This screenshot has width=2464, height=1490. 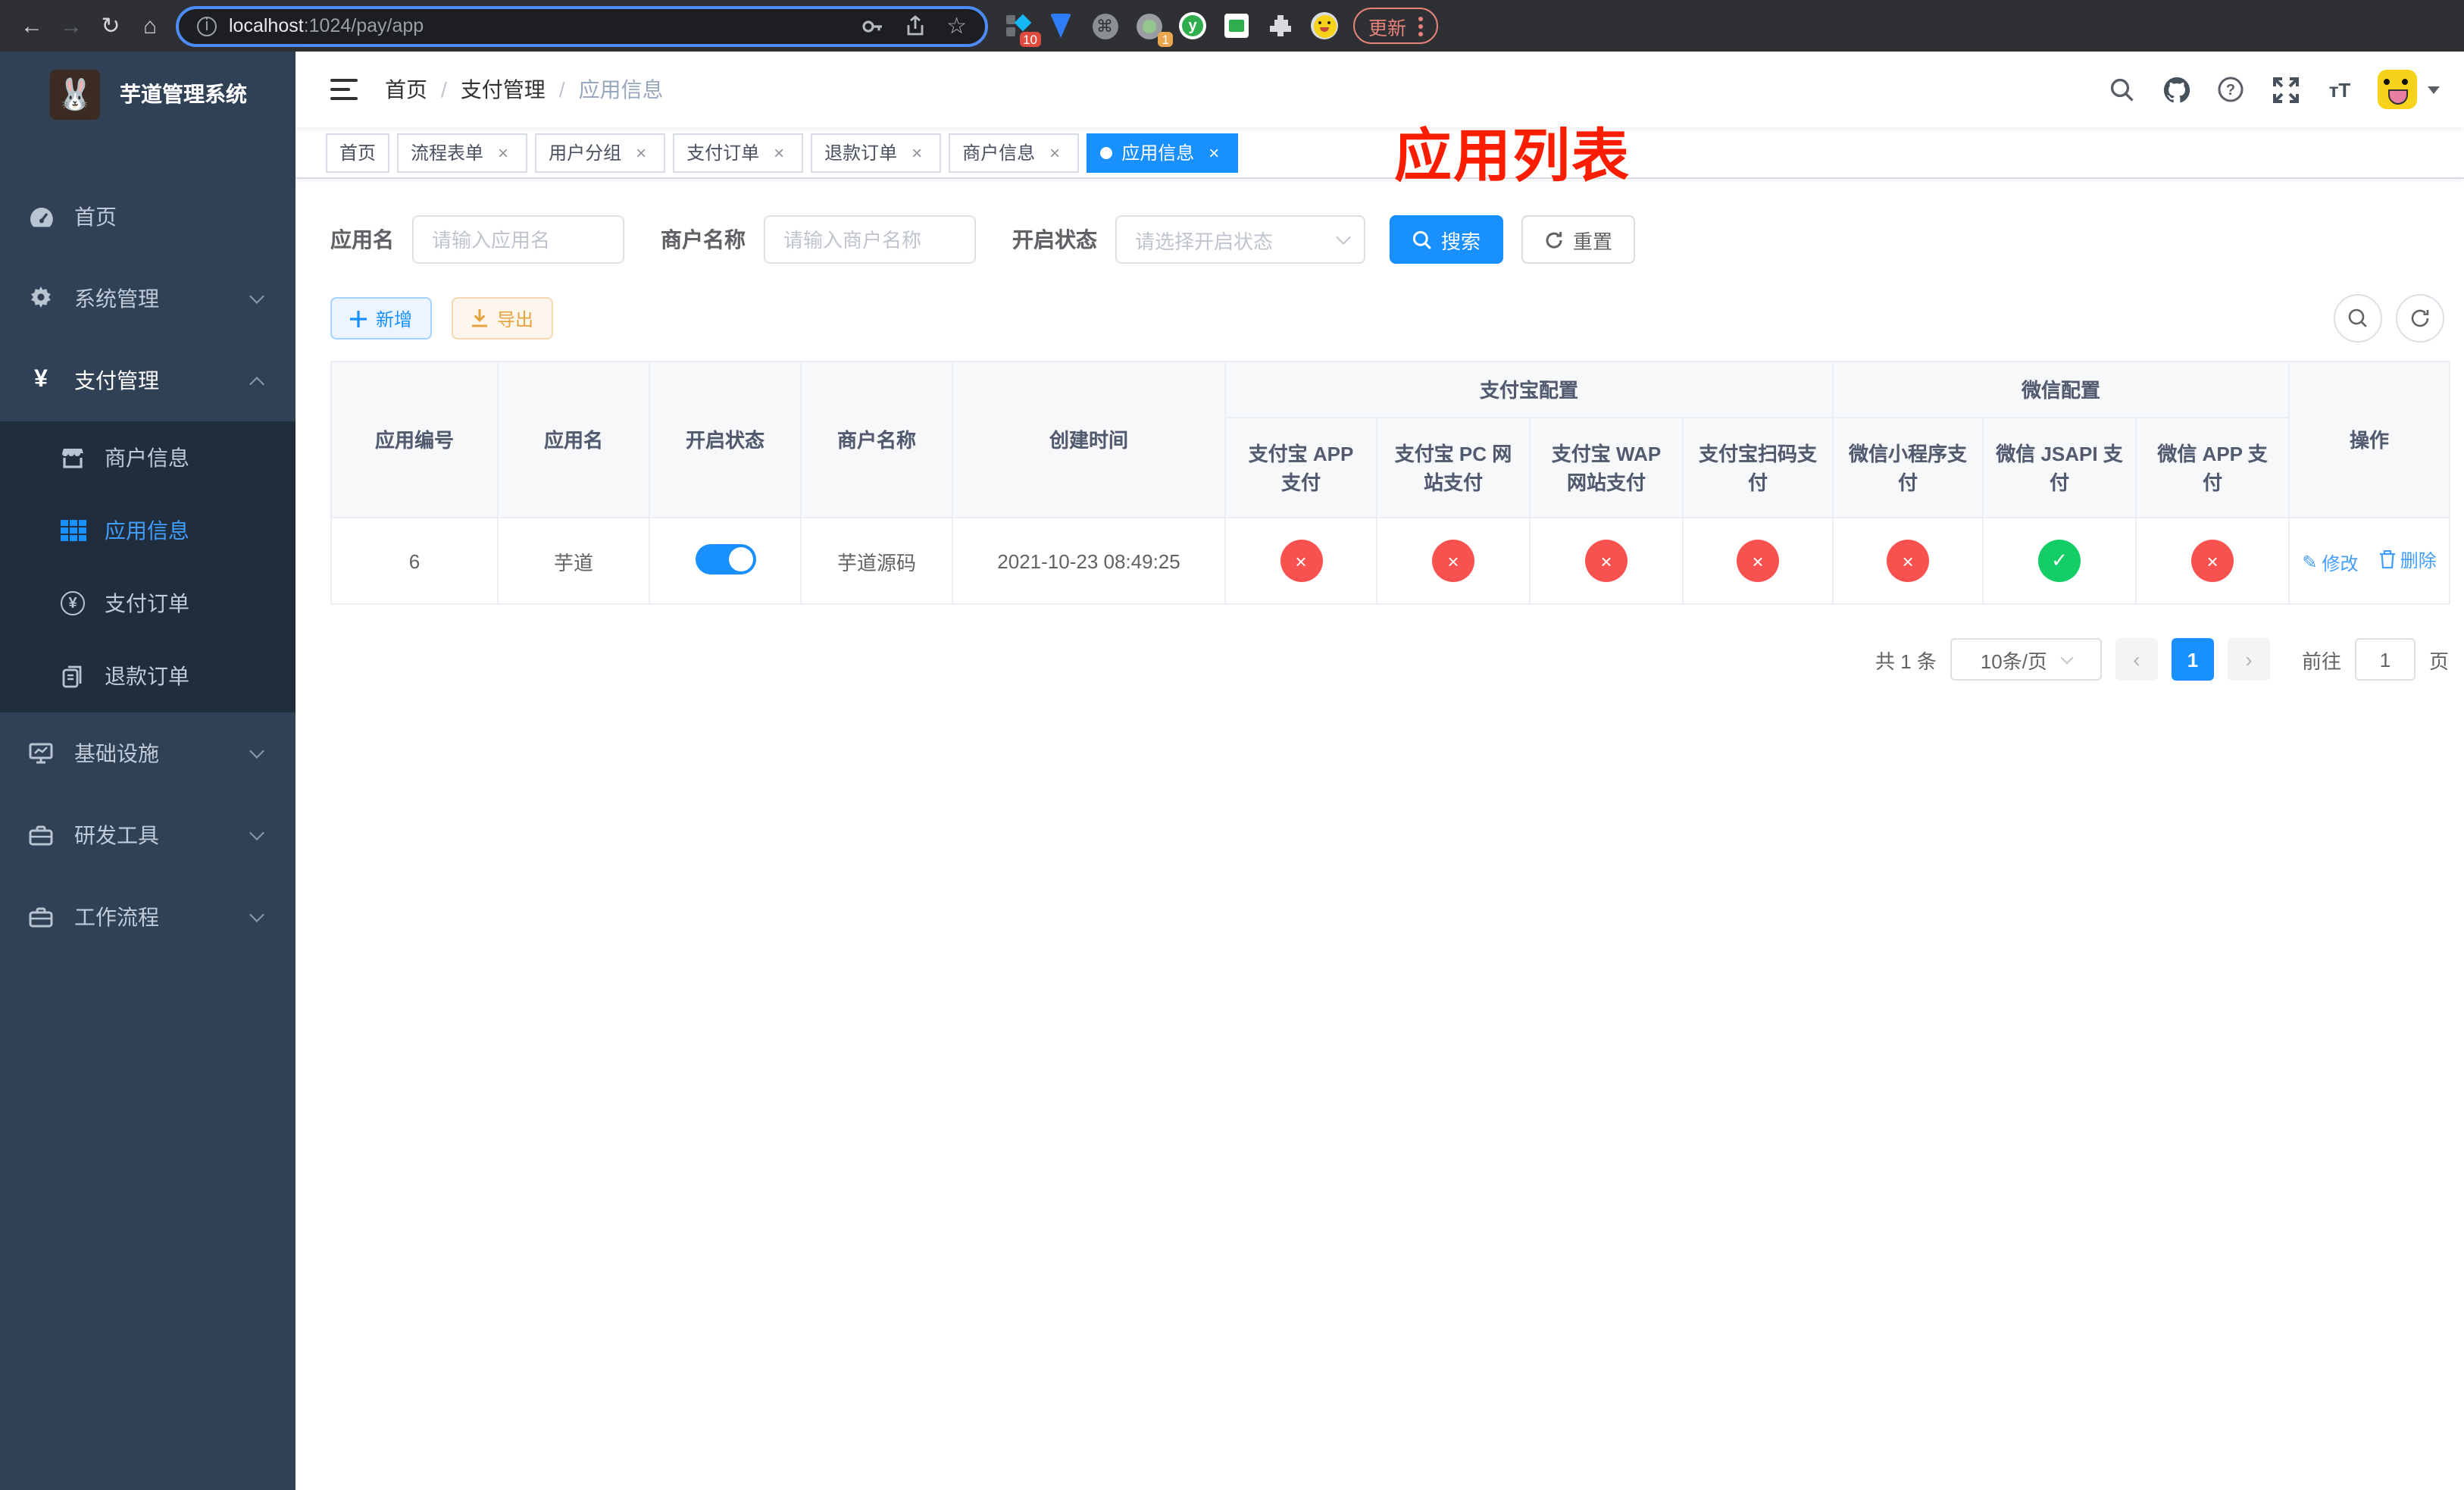 I want to click on address-bar: i localhost :1024/pay/app ☆, so click(x=582, y=26).